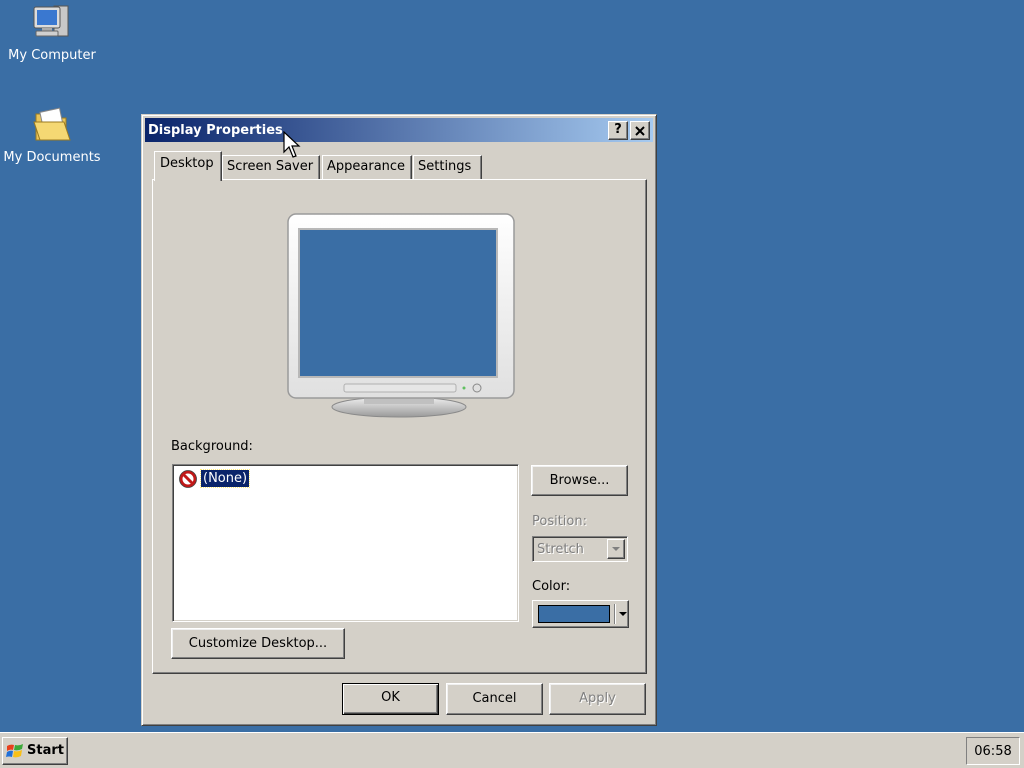 The height and width of the screenshot is (768, 1024). What do you see at coordinates (615, 614) in the screenshot?
I see `color-picker-separator` at bounding box center [615, 614].